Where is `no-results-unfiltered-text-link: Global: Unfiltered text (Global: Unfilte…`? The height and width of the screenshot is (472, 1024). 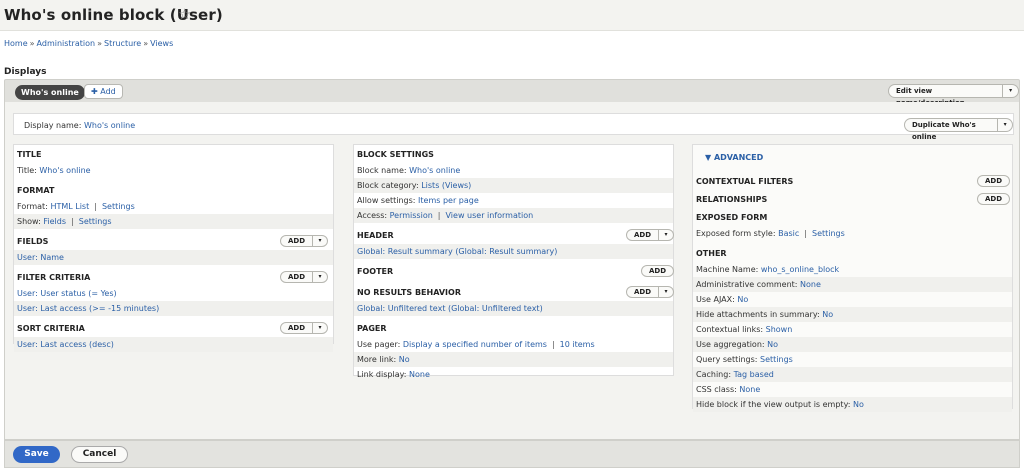 no-results-unfiltered-text-link: Global: Unfiltered text (Global: Unfilte… is located at coordinates (450, 308).